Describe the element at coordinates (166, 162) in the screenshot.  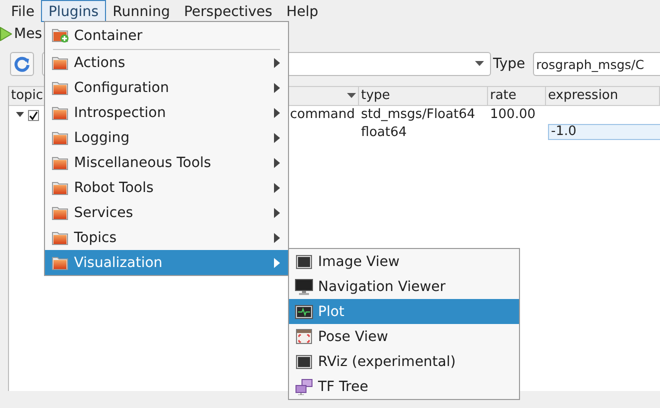
I see `menu-item: Miscellaneous Tools` at that location.